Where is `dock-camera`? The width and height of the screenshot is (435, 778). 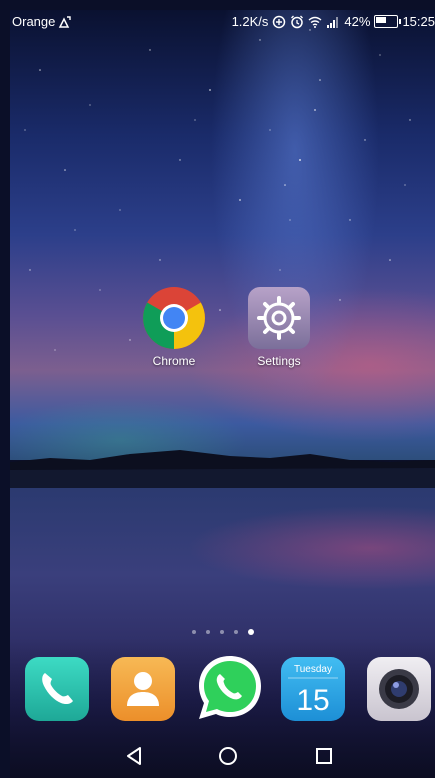
dock-camera is located at coordinates (399, 689).